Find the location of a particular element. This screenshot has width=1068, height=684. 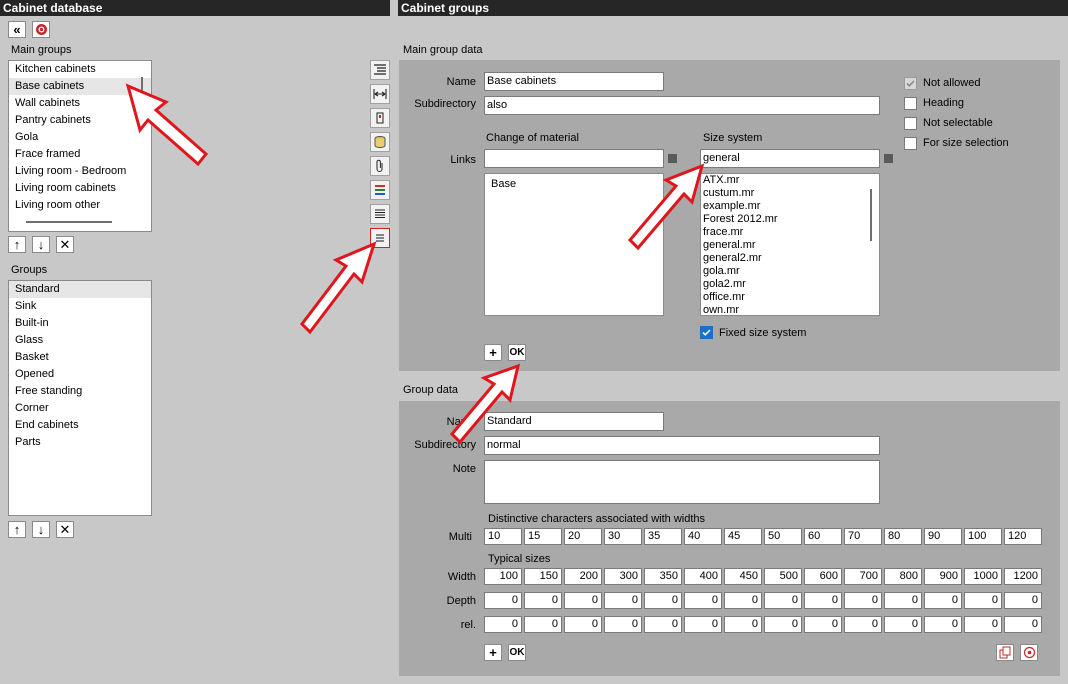

multi-cell: 80 is located at coordinates (903, 536).